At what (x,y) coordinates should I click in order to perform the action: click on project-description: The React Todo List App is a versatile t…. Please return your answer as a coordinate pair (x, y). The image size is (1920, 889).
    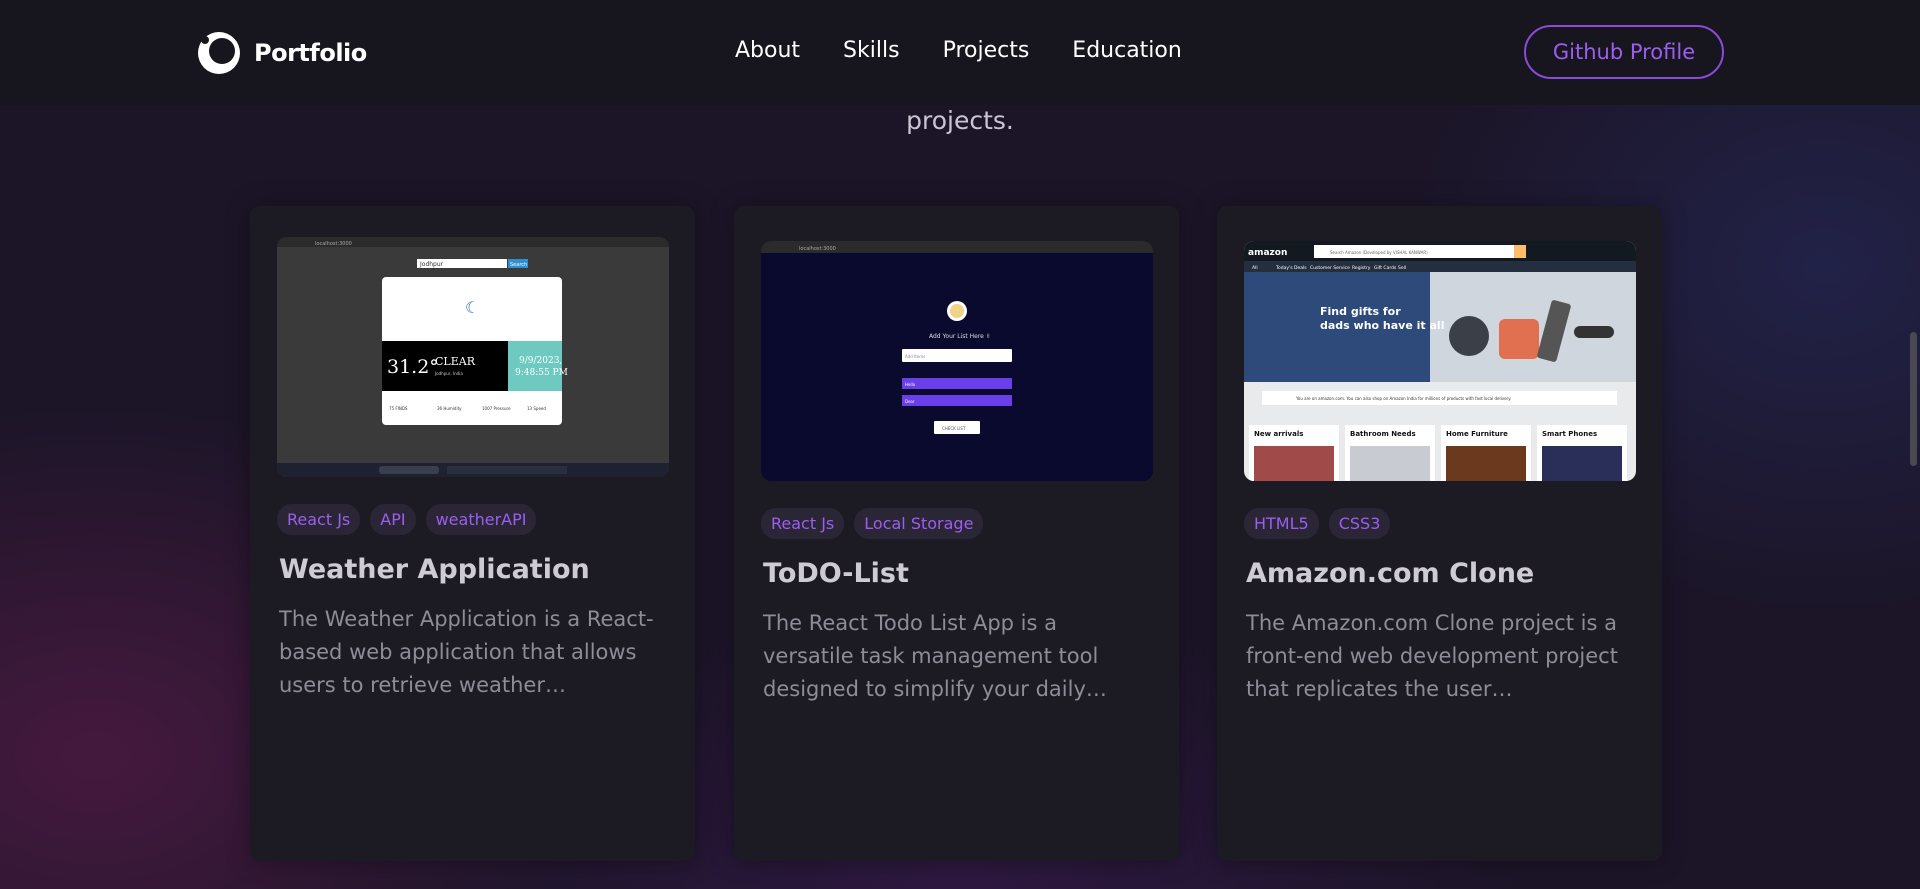
    Looking at the image, I should click on (935, 656).